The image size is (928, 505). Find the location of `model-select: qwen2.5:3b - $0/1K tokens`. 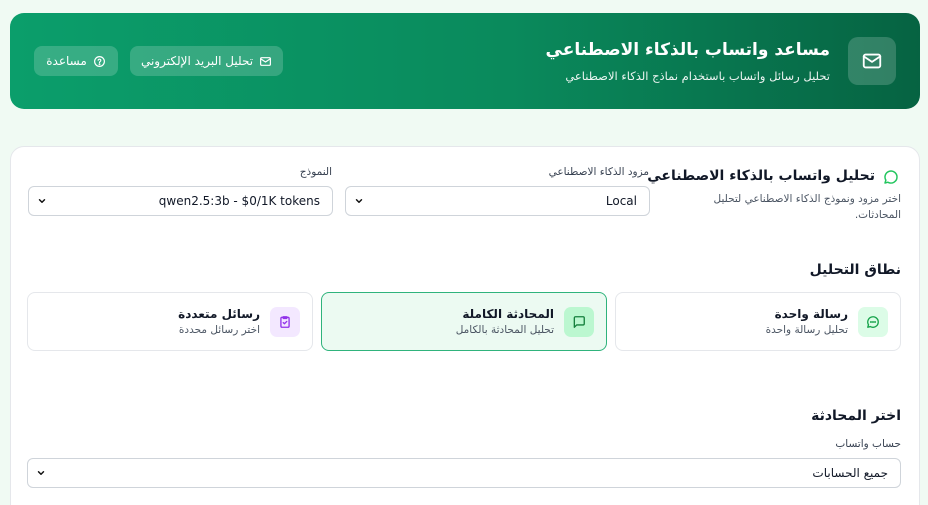

model-select: qwen2.5:3b - $0/1K tokens is located at coordinates (180, 201).